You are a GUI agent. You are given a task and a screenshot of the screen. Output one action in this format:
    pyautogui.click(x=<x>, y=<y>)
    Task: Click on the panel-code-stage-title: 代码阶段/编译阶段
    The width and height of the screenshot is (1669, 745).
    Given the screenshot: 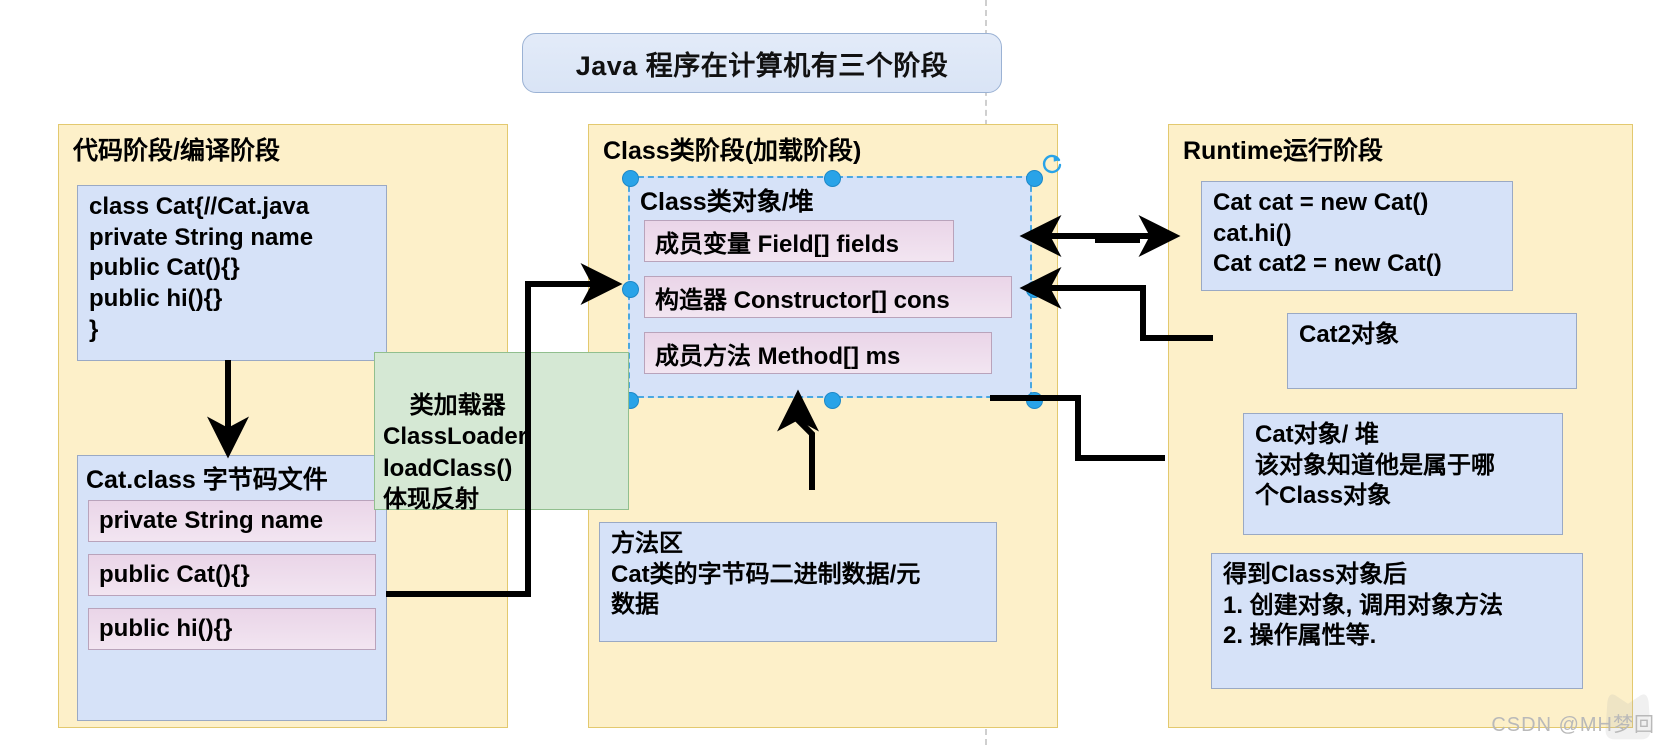 What is the action you would take?
    pyautogui.click(x=176, y=151)
    